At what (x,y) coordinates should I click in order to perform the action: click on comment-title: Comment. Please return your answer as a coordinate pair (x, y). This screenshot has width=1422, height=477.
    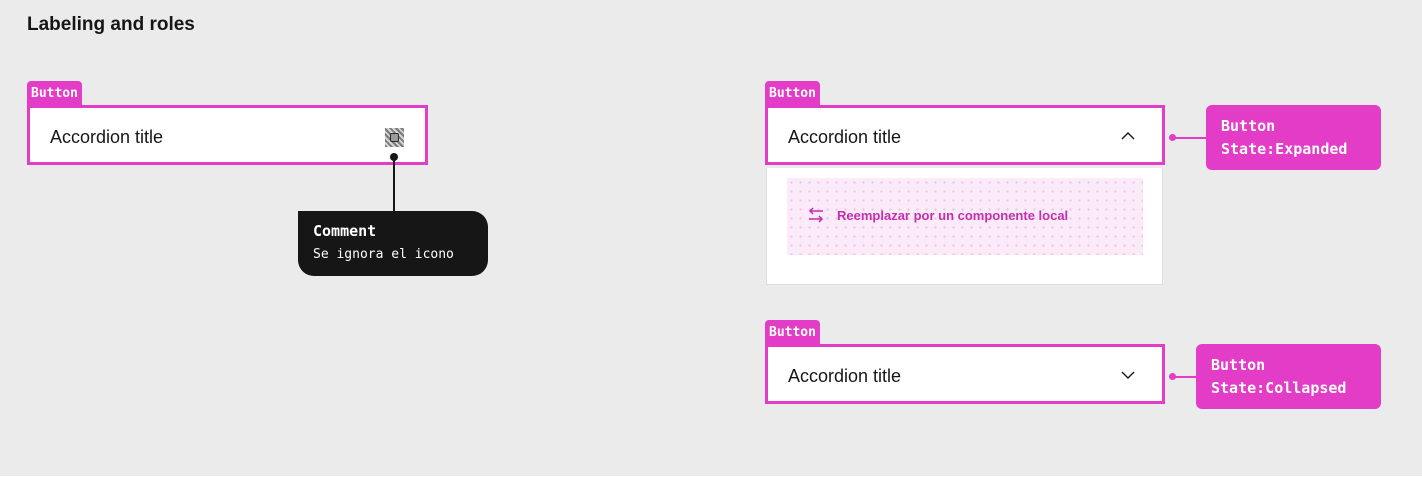
    Looking at the image, I should click on (345, 231).